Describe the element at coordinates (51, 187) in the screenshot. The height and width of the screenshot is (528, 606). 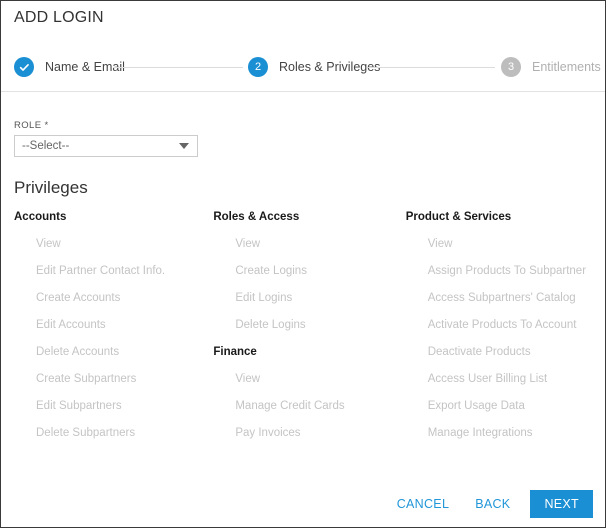
I see `privileges-heading: Privileges` at that location.